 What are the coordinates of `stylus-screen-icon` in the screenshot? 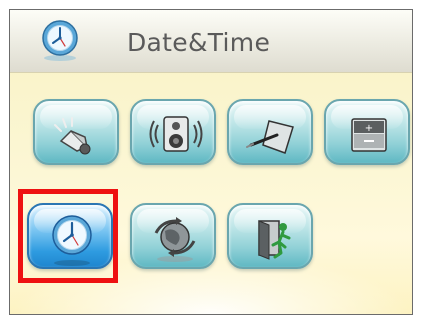 It's located at (270, 137).